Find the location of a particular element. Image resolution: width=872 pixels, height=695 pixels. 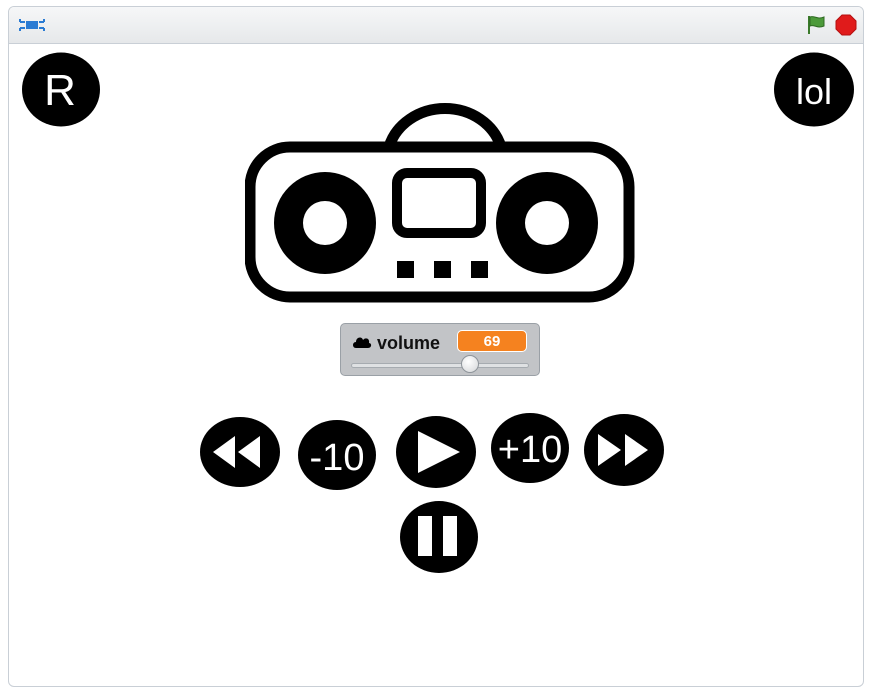

play-button is located at coordinates (436, 454).